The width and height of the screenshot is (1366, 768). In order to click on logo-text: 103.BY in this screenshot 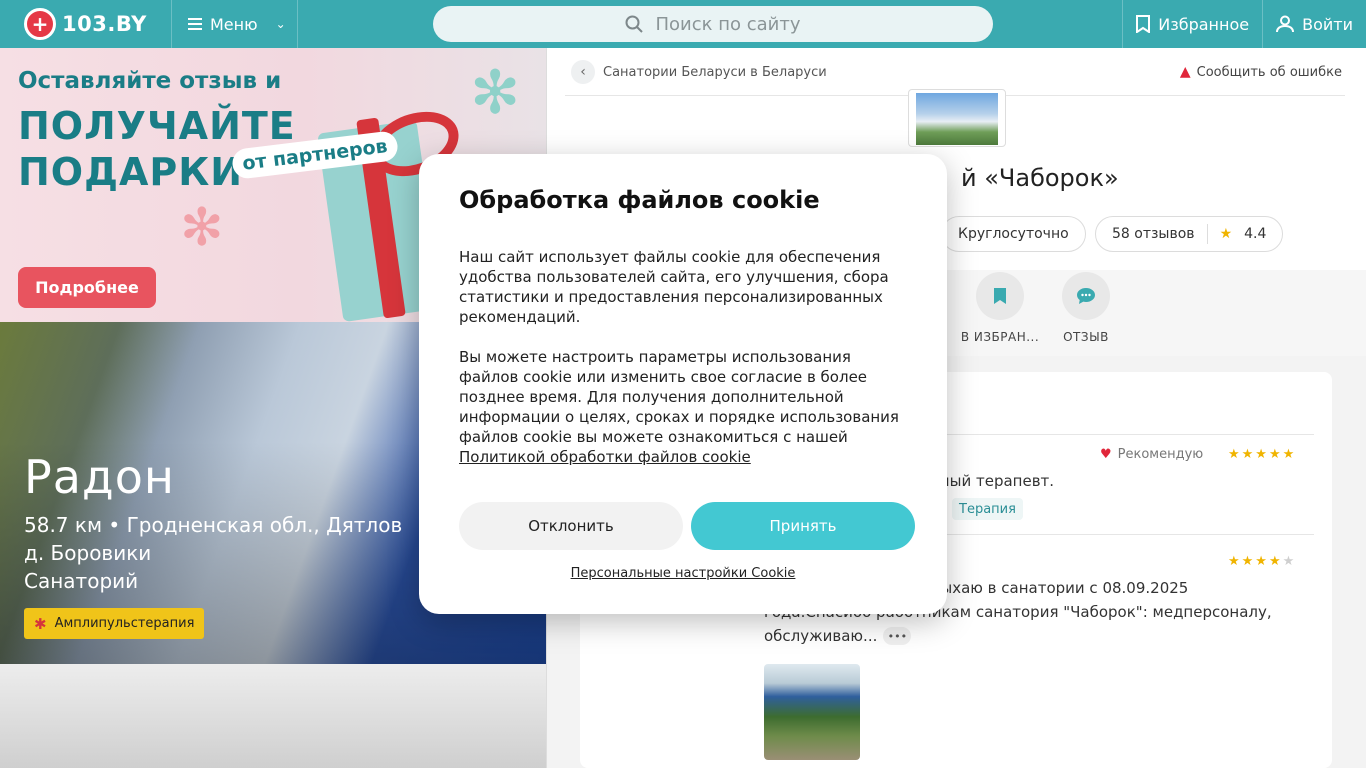, I will do `click(104, 24)`.